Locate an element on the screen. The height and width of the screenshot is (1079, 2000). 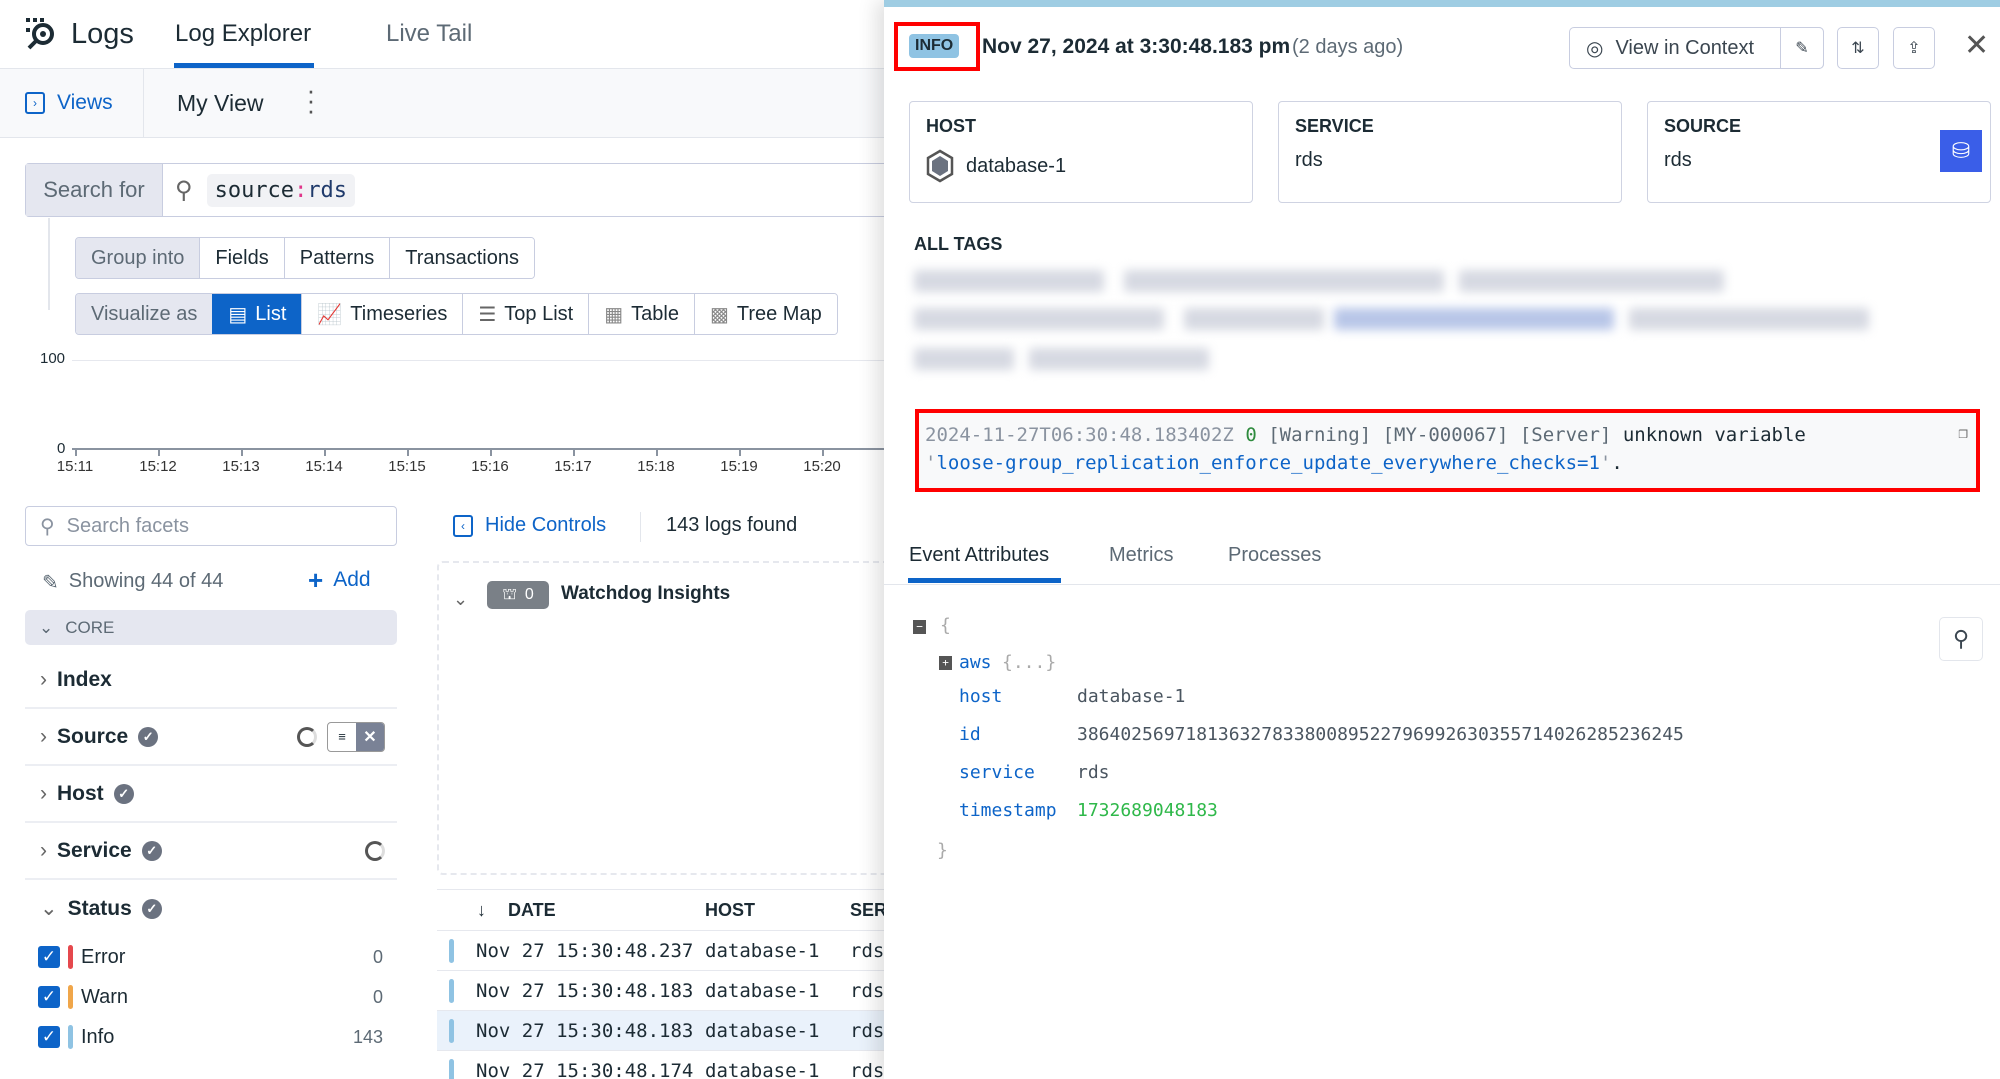
source-card: SOURCE rds ⛁ is located at coordinates (1819, 152).